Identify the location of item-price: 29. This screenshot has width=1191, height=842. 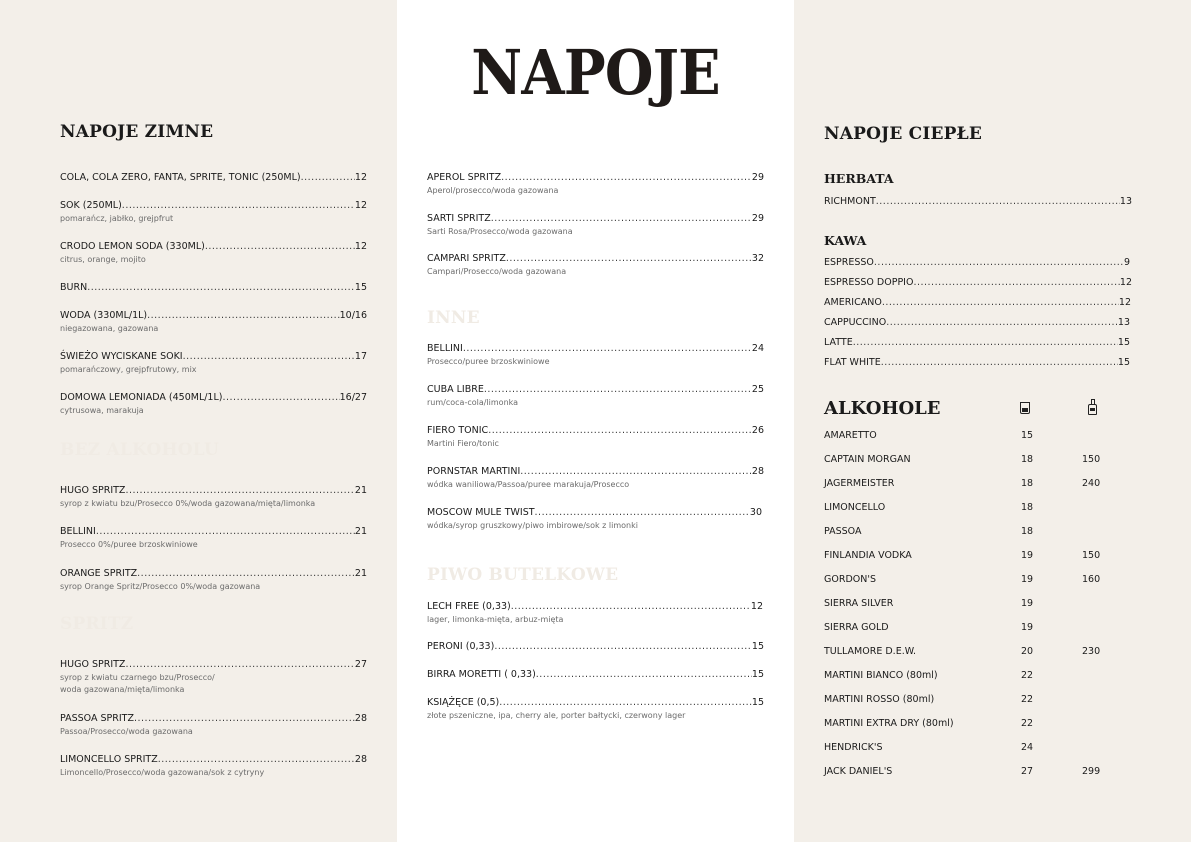
(757, 177).